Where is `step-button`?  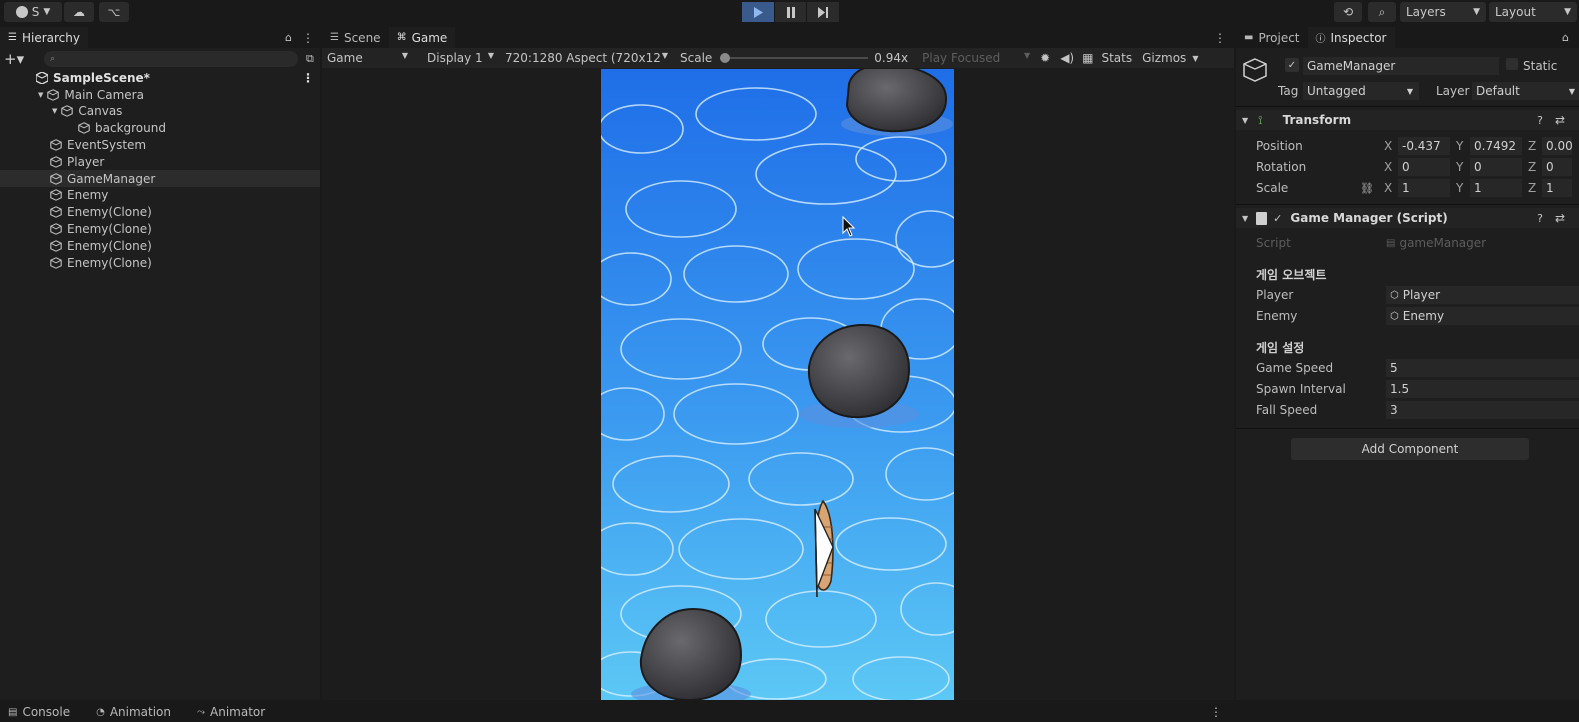 step-button is located at coordinates (824, 12).